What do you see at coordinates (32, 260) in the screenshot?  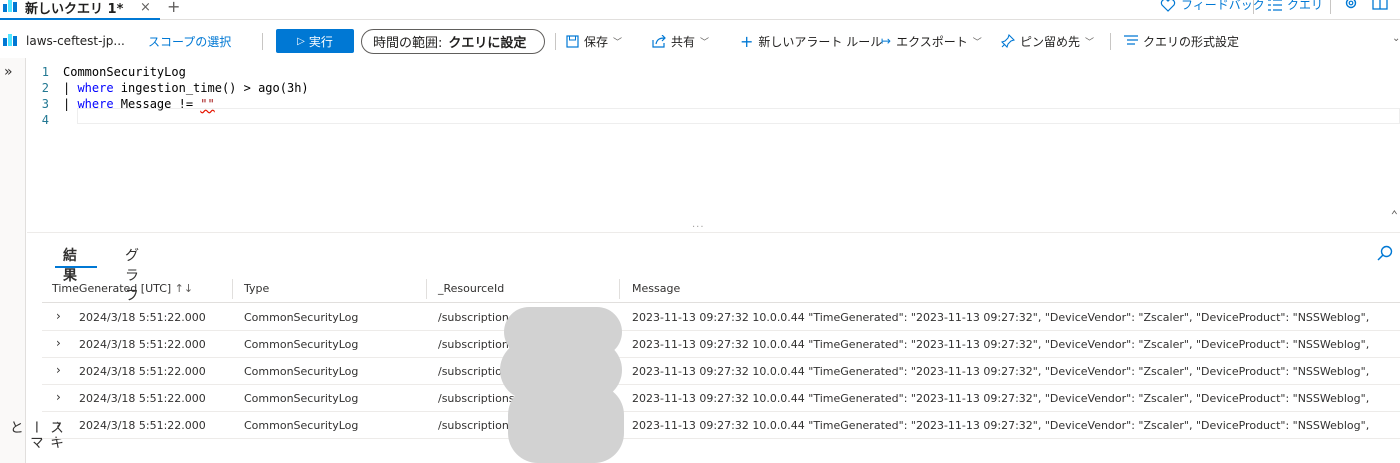 I see `schema-side-panel: » スキーマと` at bounding box center [32, 260].